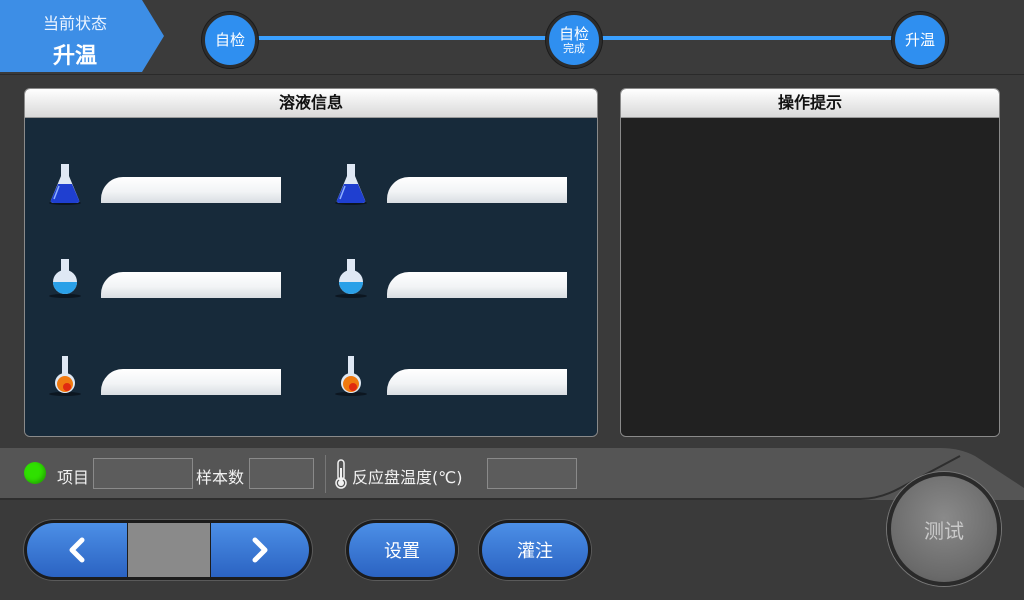 This screenshot has height=600, width=1024. I want to click on status-led, so click(35, 473).